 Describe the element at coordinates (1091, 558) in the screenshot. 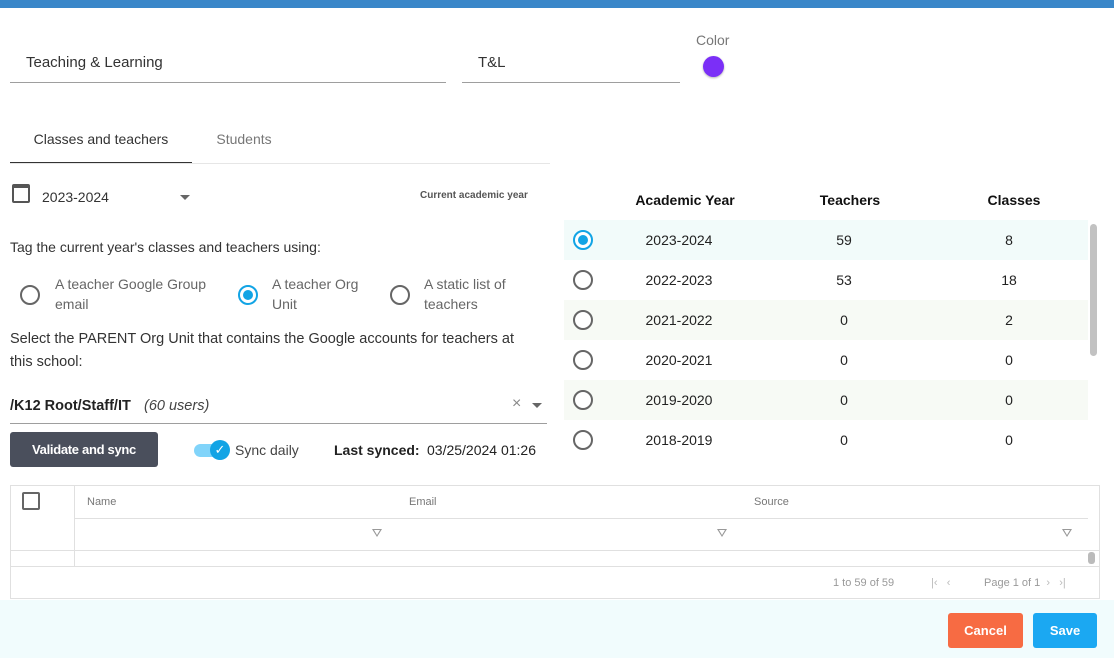

I see `grid-scrollbar` at that location.